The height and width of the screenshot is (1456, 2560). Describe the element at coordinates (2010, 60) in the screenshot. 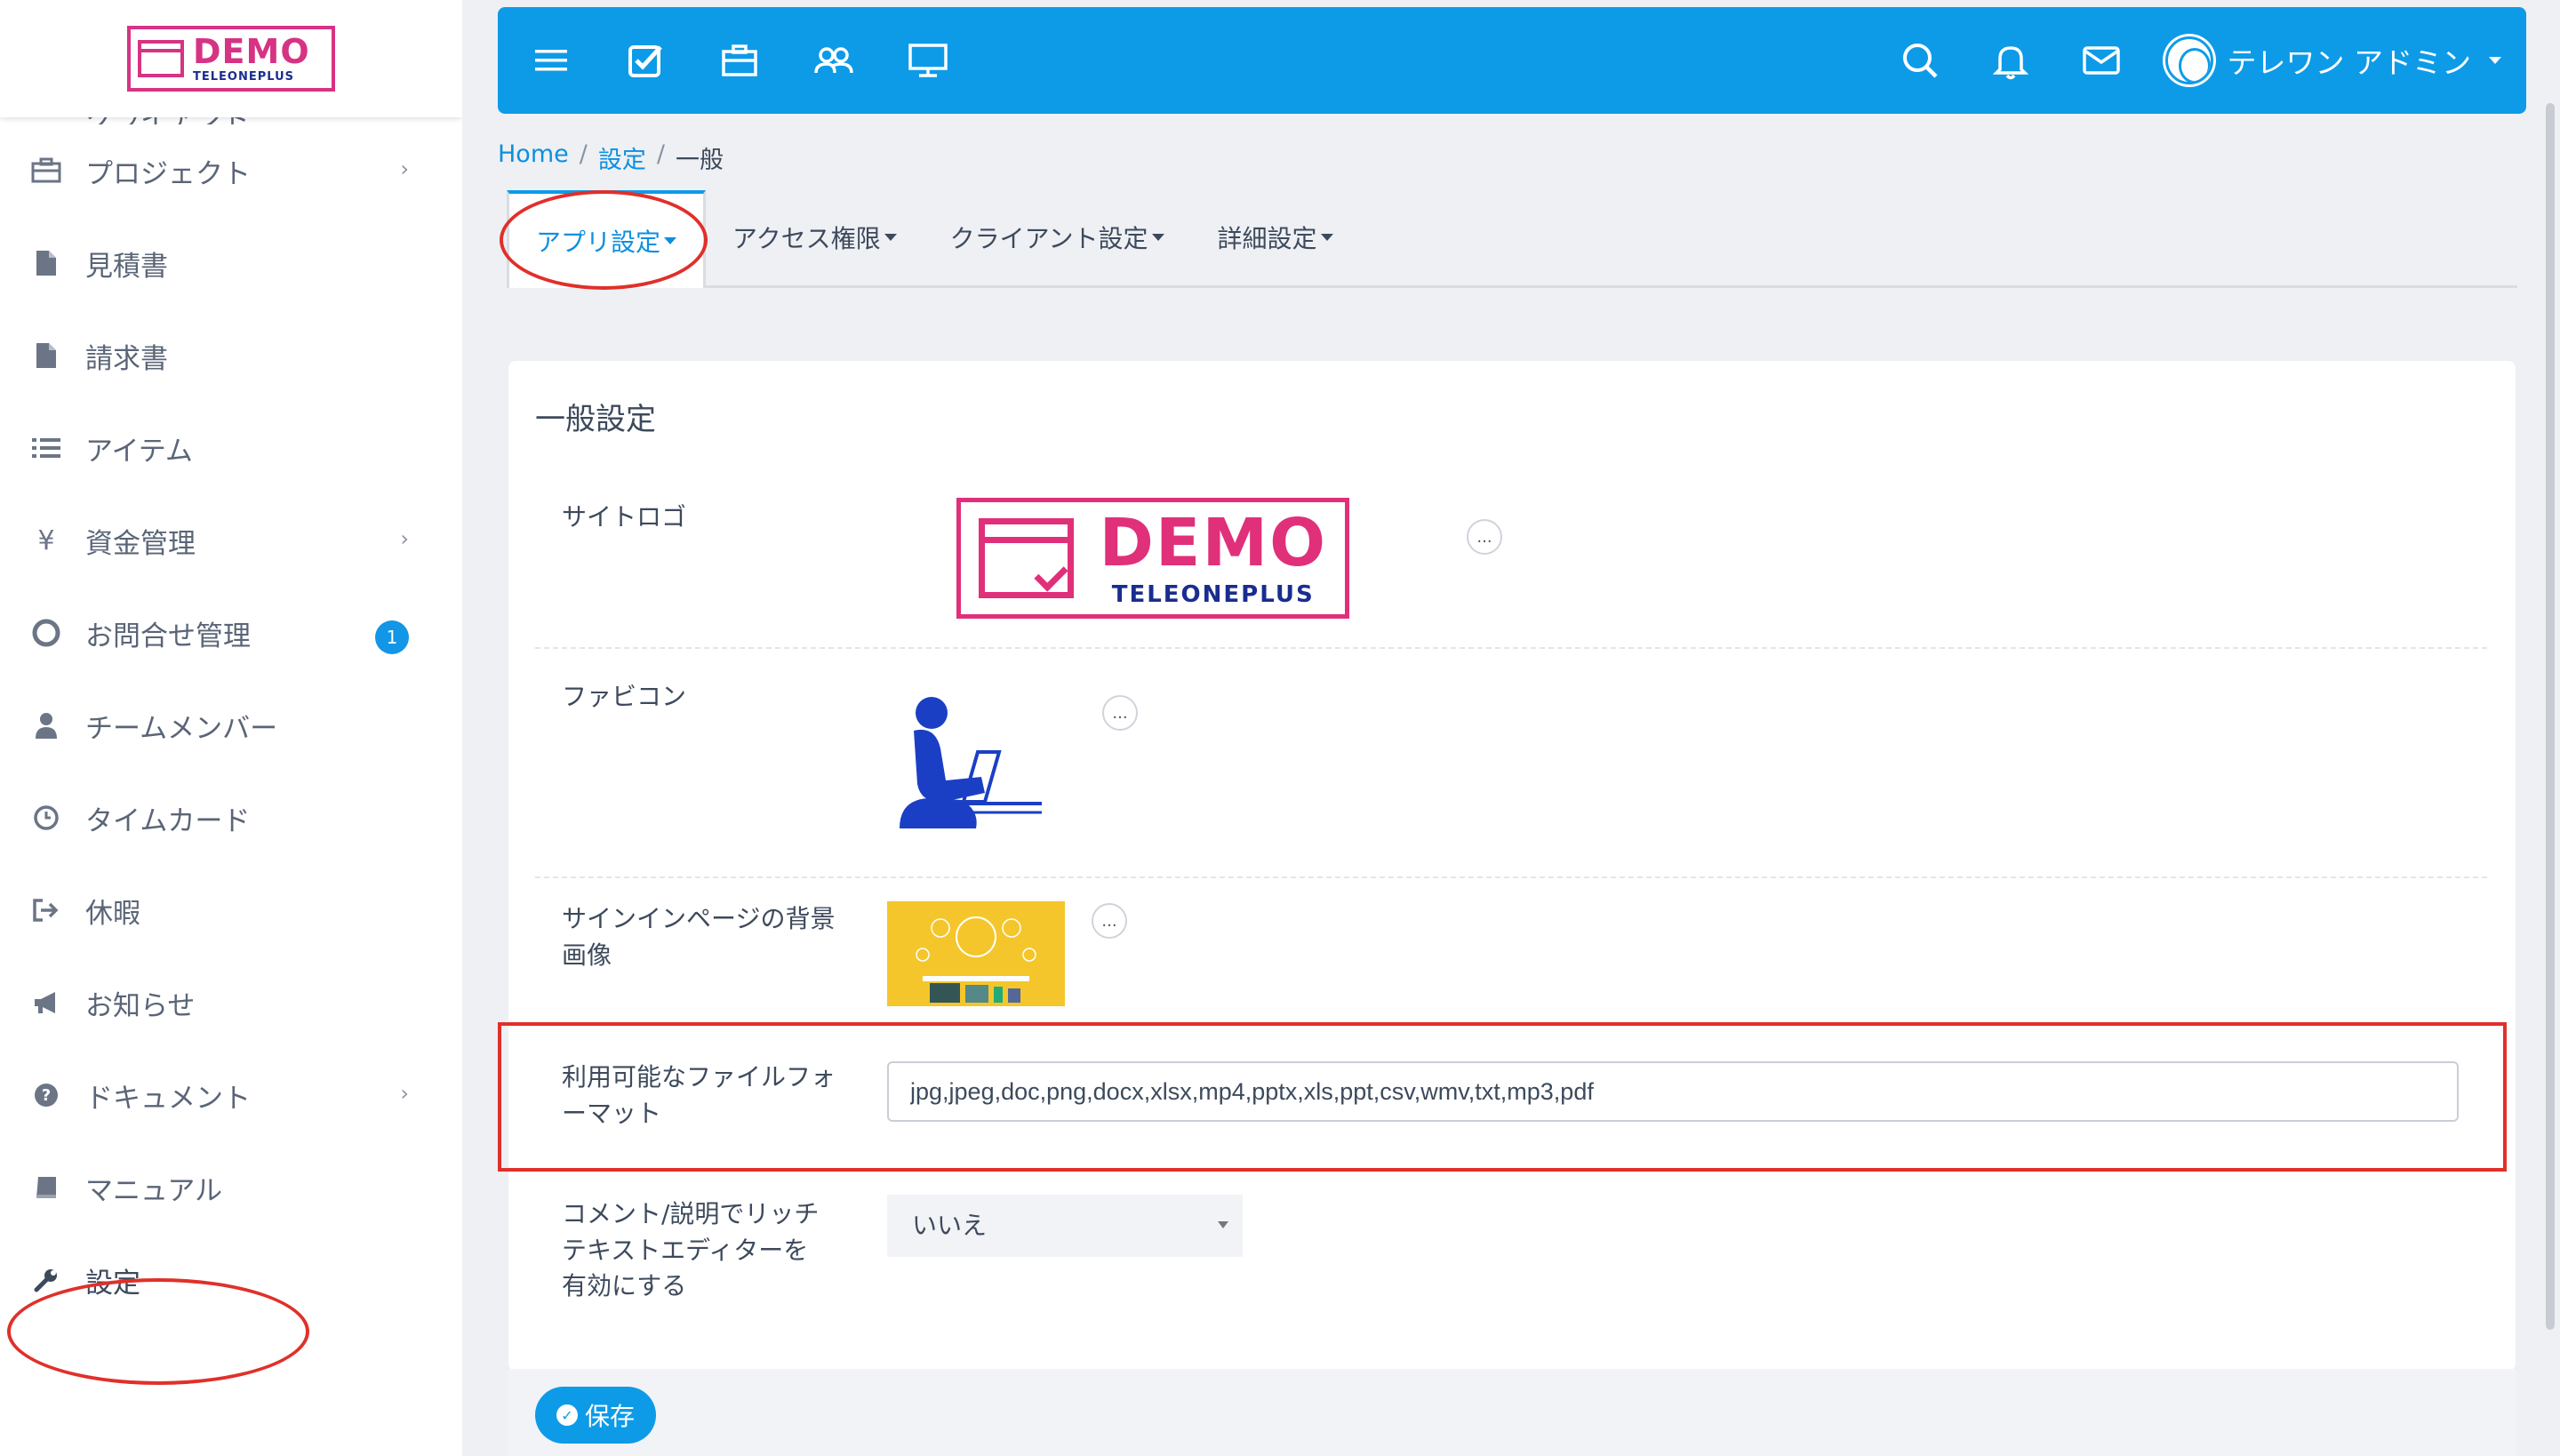

I see `bell-icon` at that location.